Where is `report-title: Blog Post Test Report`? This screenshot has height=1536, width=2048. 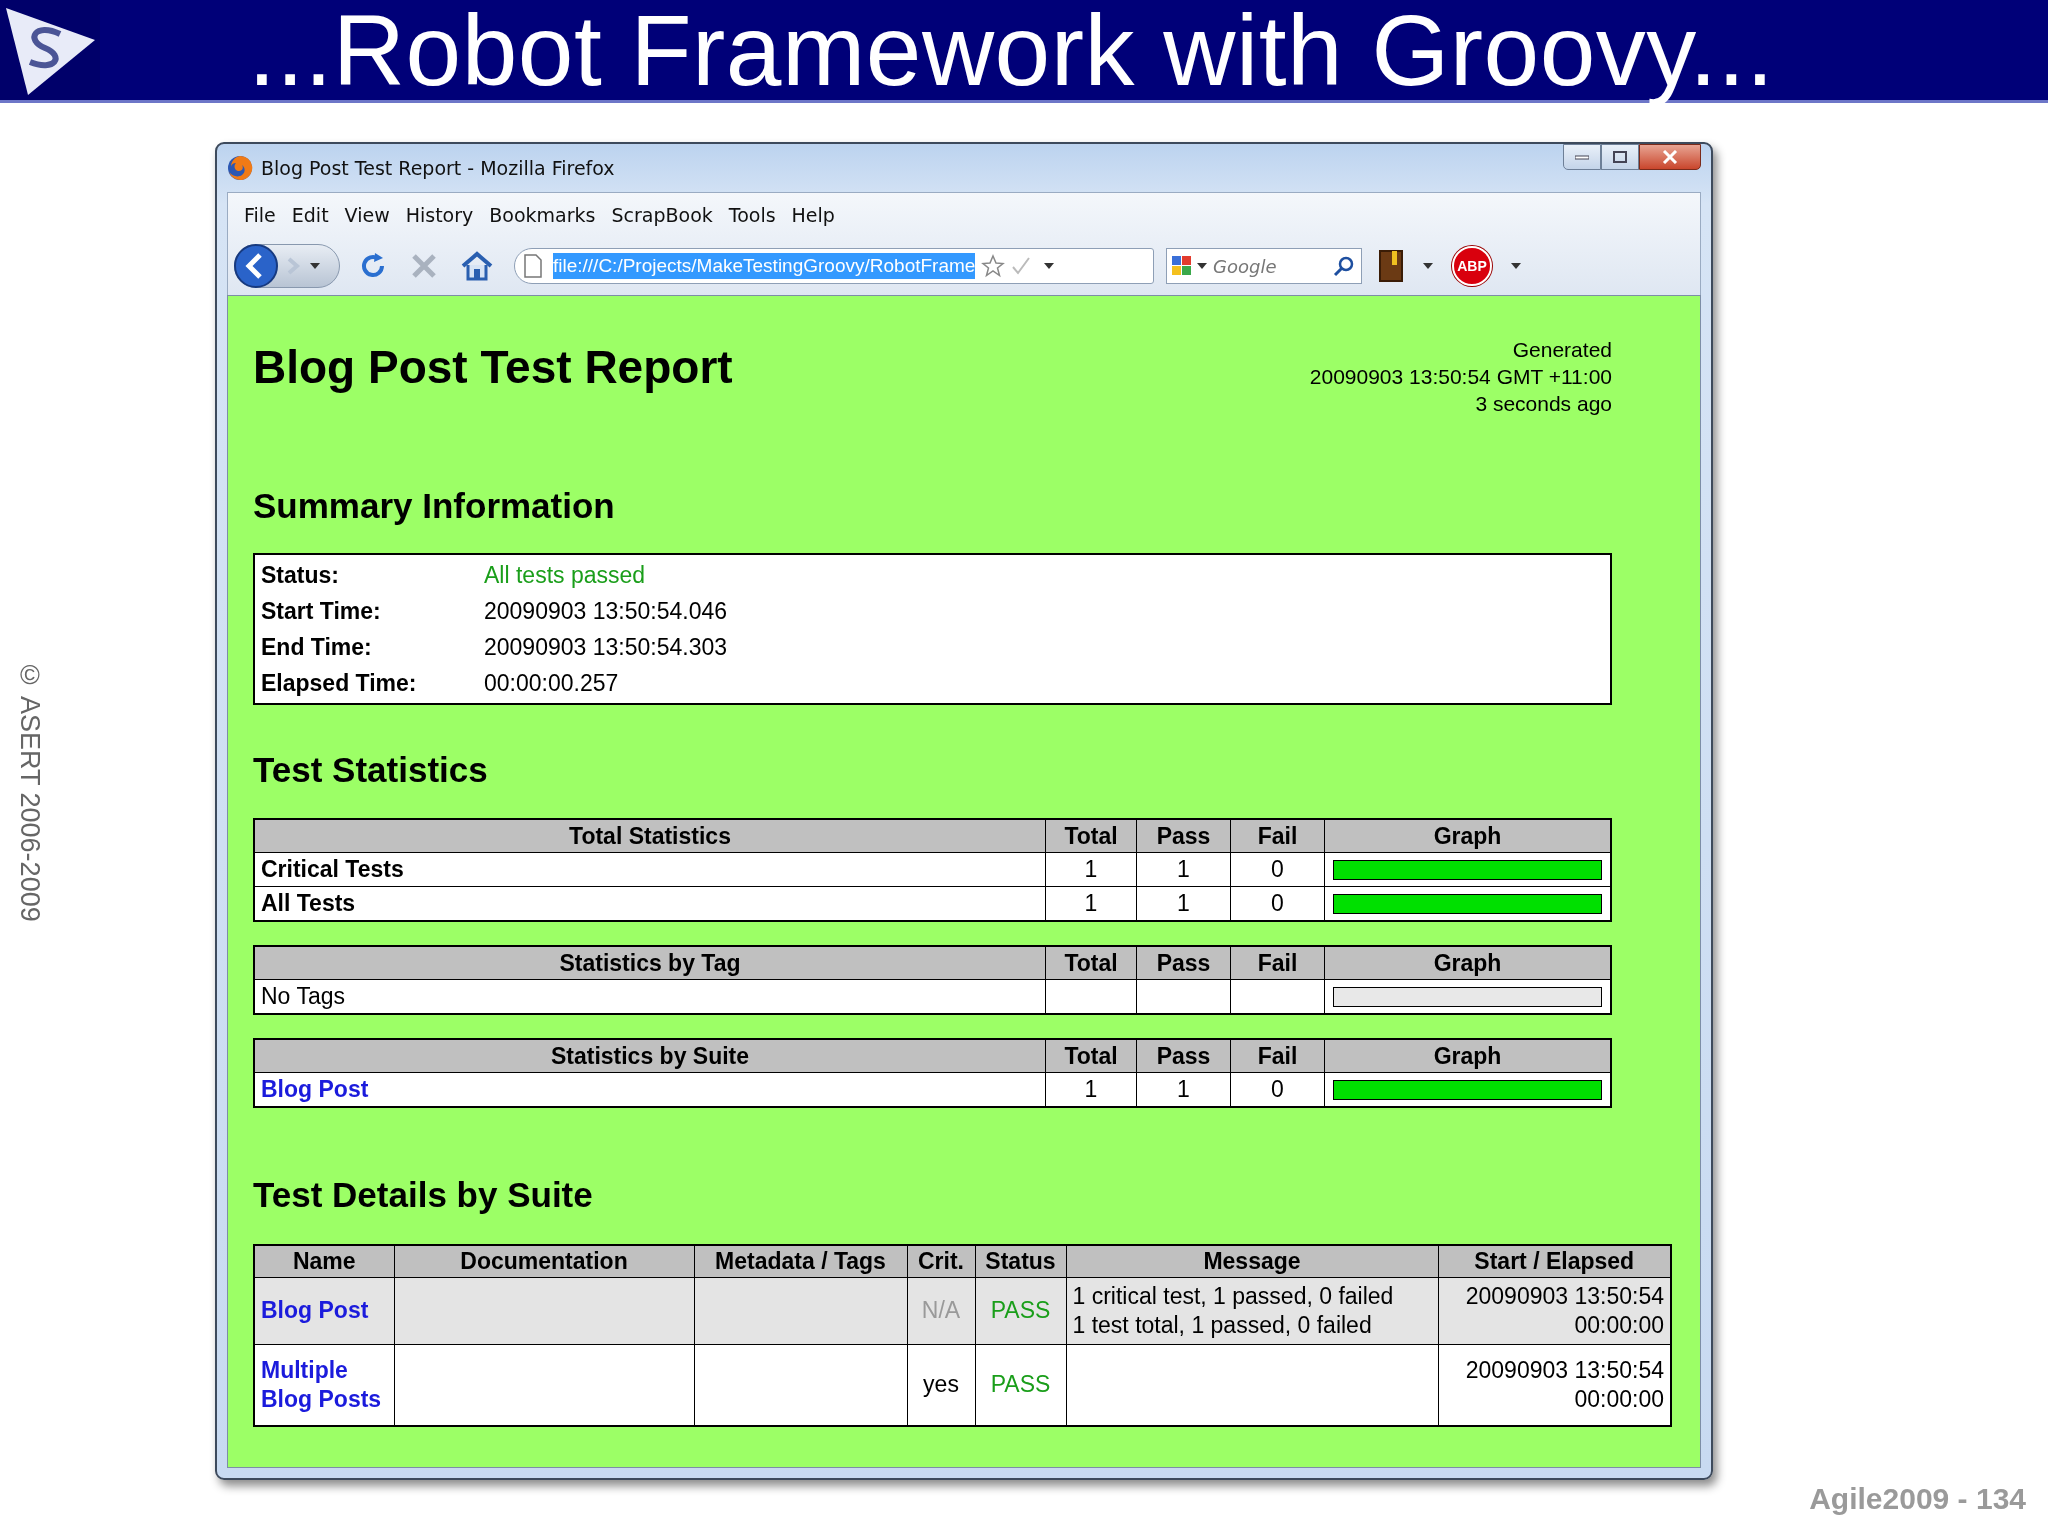
report-title: Blog Post Test Report is located at coordinates (493, 367).